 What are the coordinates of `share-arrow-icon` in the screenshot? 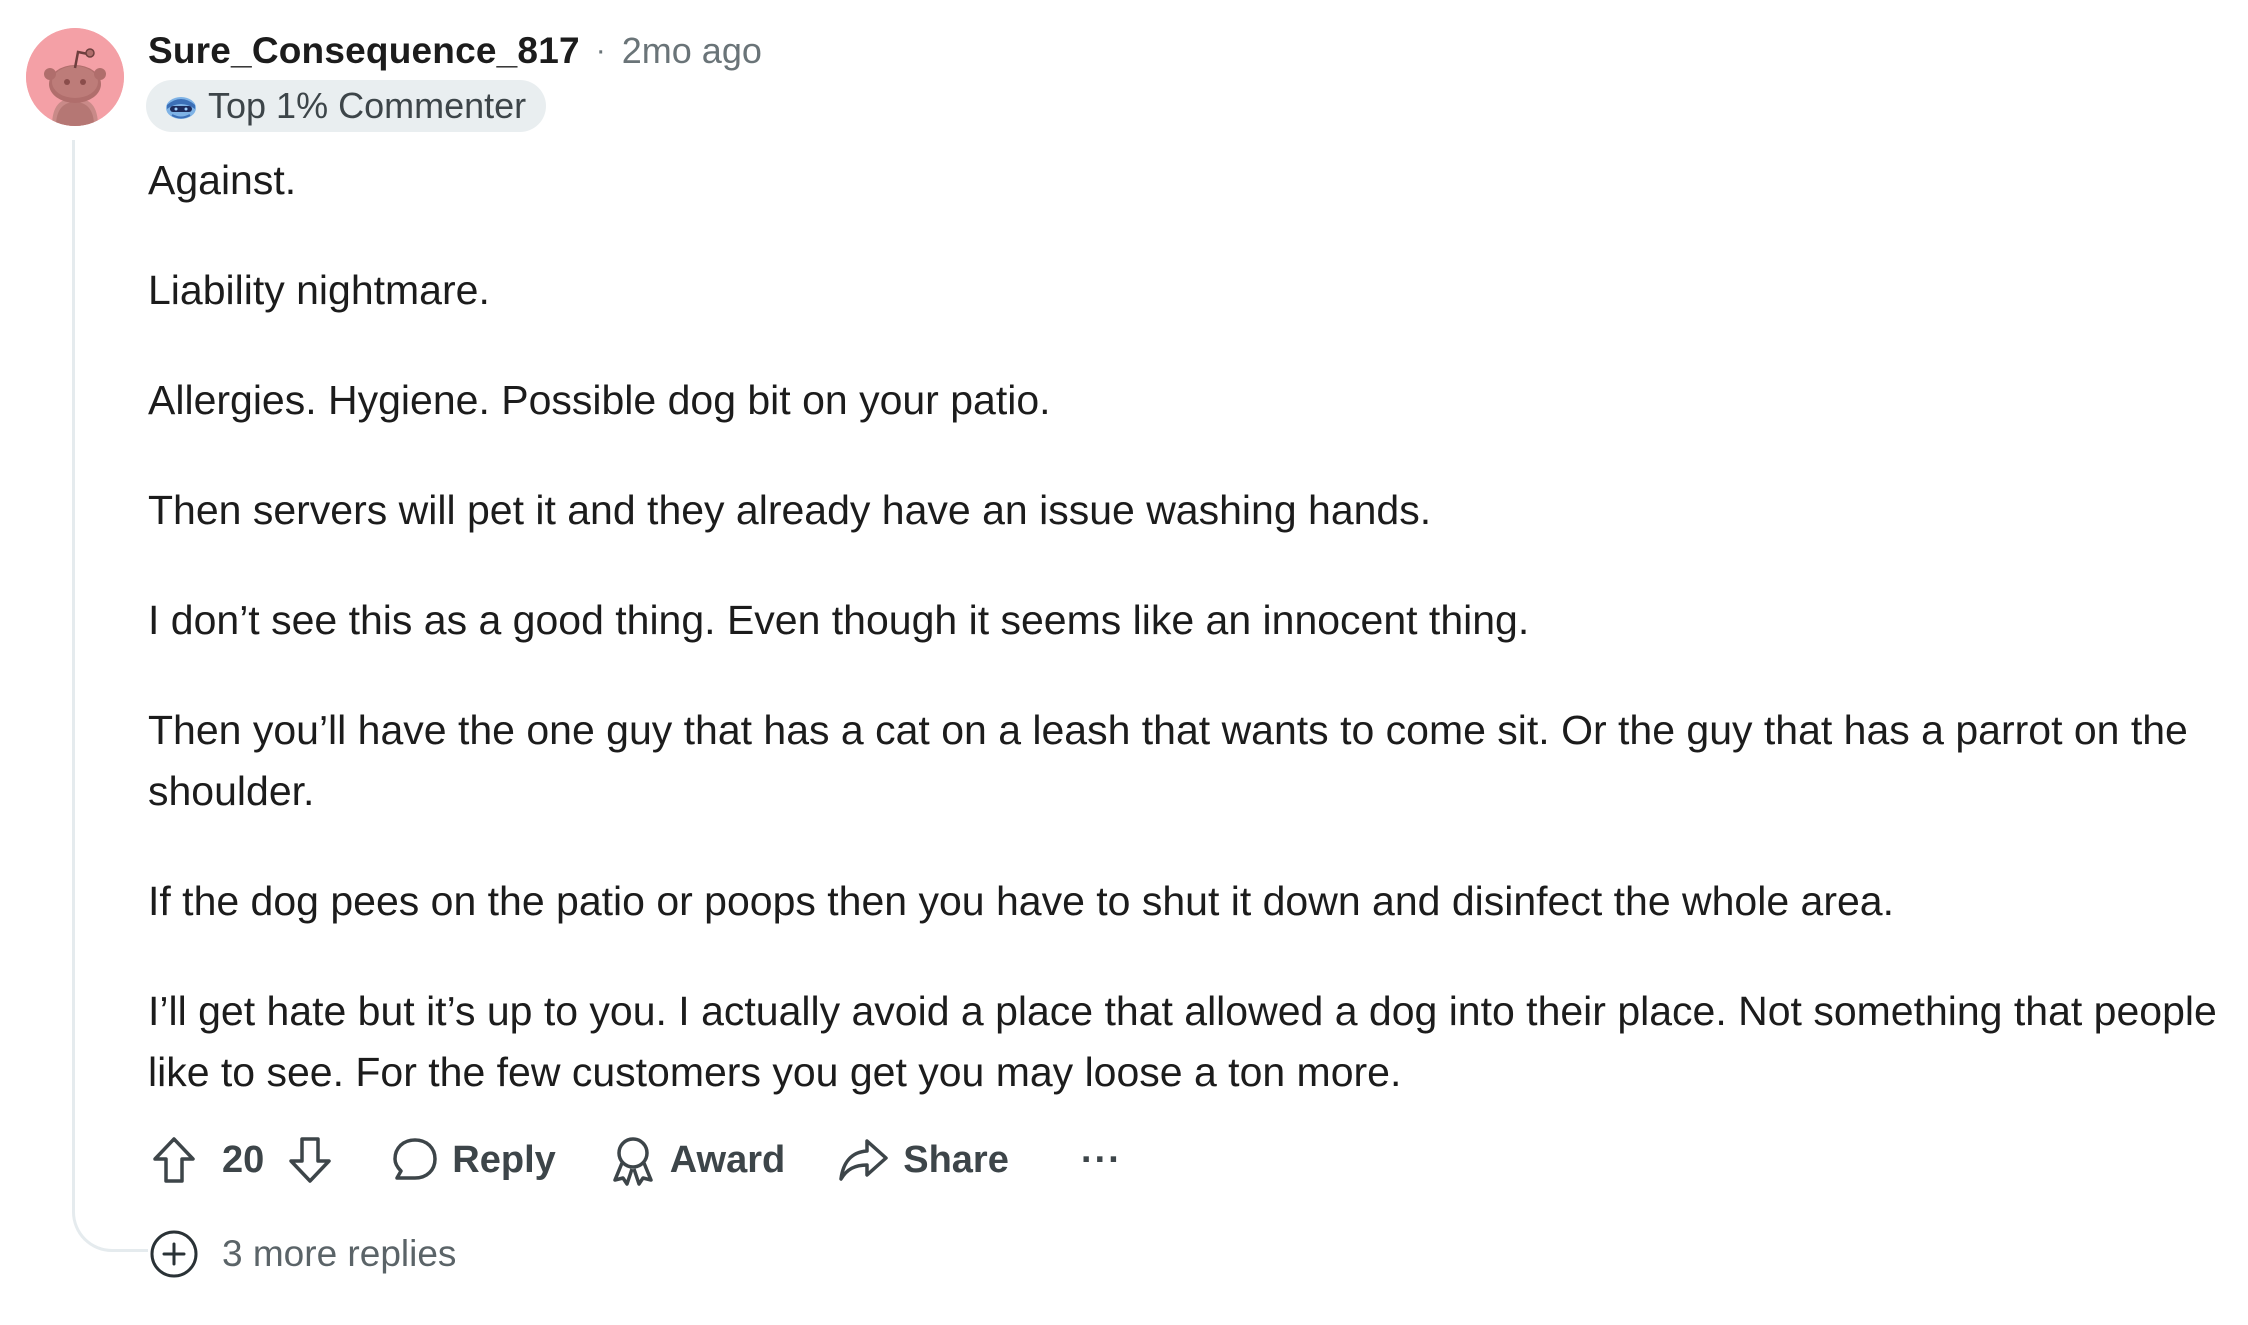 It's located at (863, 1160).